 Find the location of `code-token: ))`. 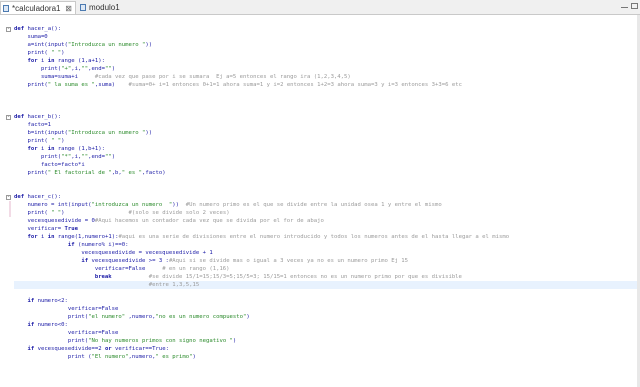

code-token: )) is located at coordinates (149, 133).